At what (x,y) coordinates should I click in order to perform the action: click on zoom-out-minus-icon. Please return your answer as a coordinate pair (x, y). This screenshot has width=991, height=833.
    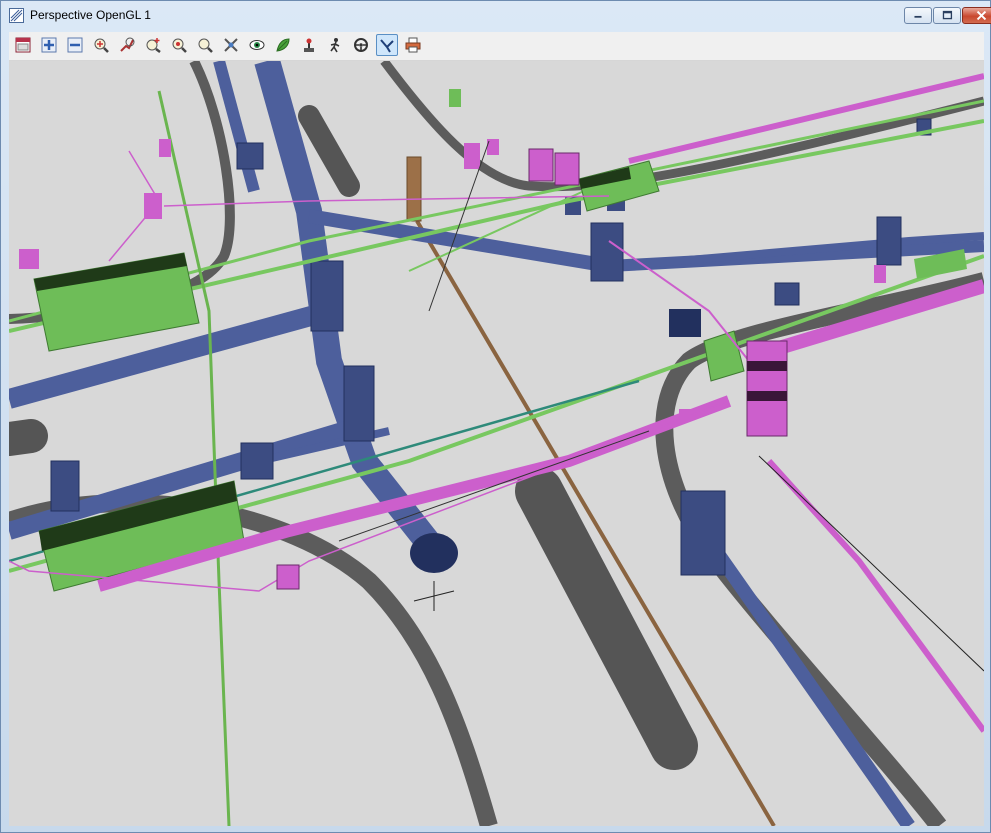
    Looking at the image, I should click on (75, 45).